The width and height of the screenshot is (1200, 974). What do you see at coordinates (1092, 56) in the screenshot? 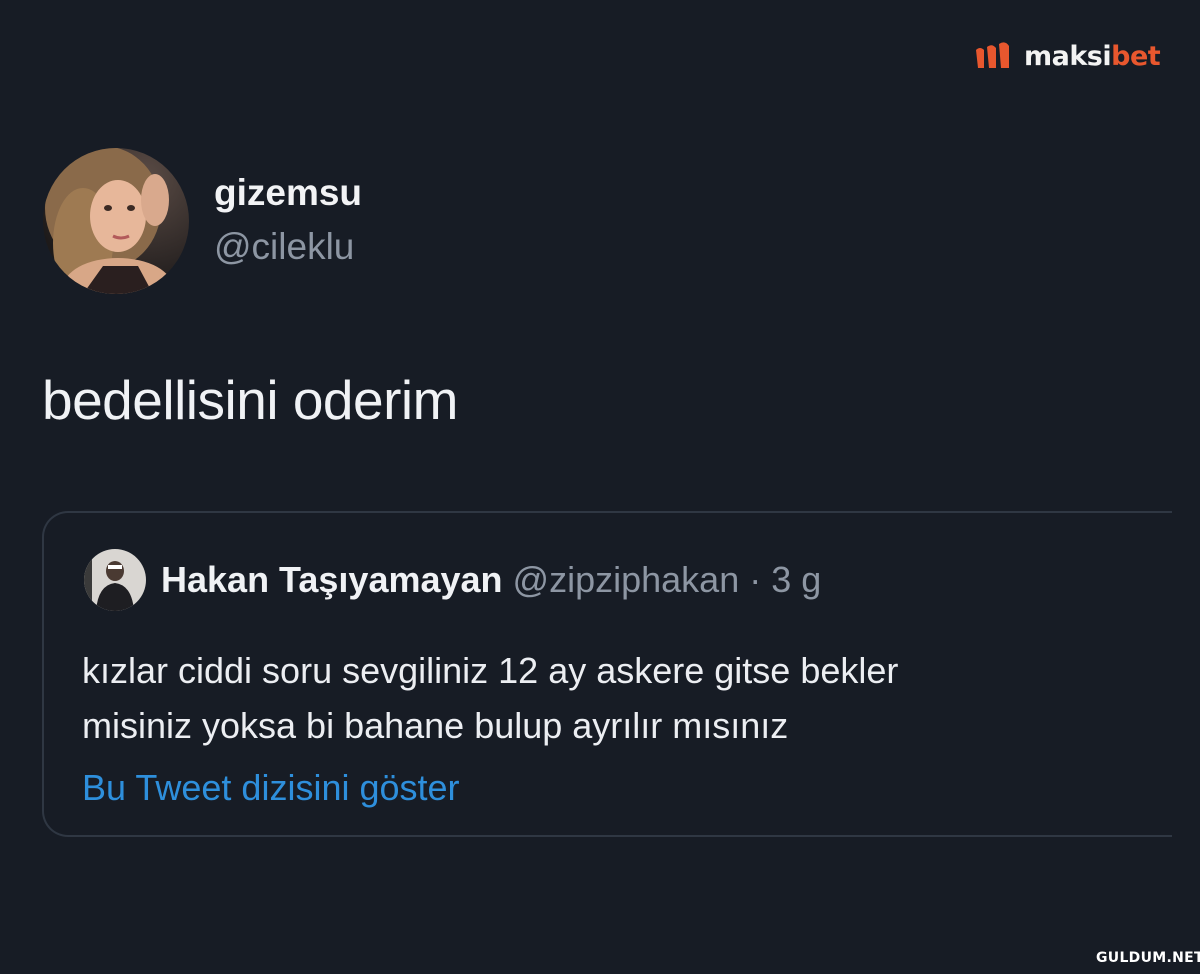
I see `maksibet-wordmark: maksibet` at bounding box center [1092, 56].